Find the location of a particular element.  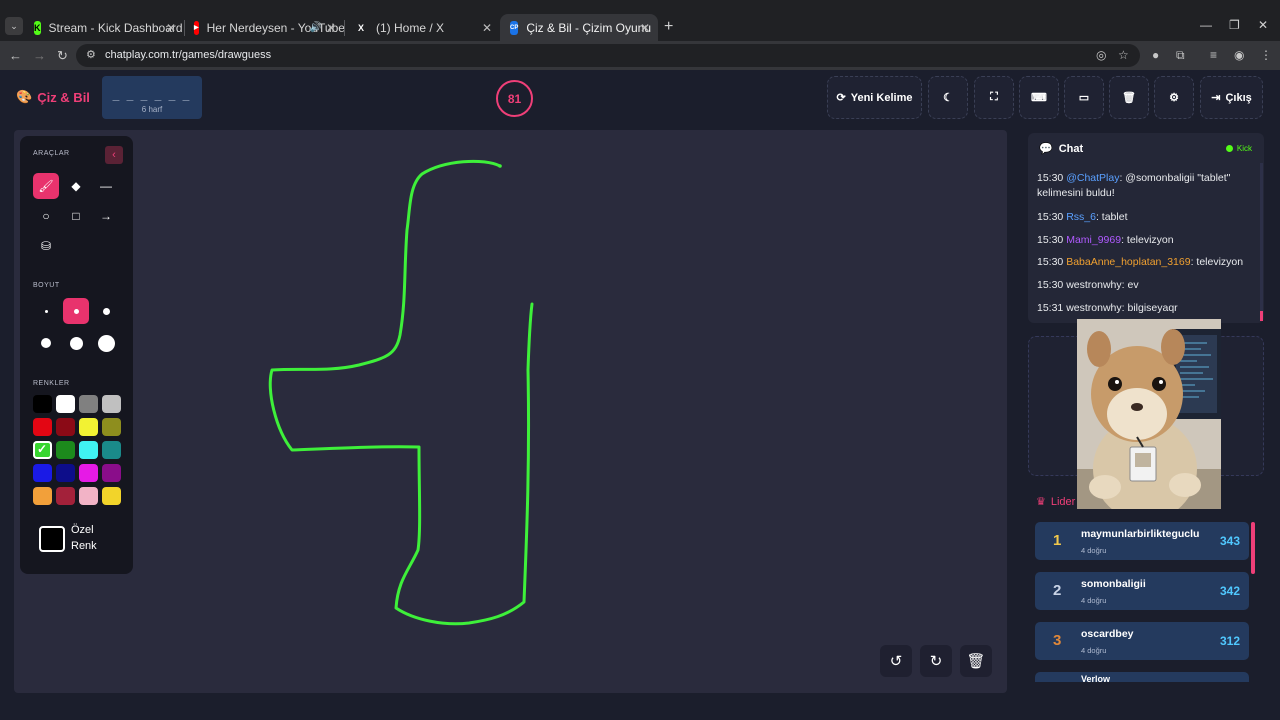

fill-tool-button: ⛁ is located at coordinates (46, 246).